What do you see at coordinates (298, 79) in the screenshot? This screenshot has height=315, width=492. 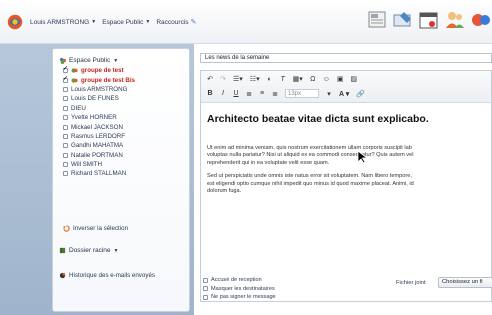 I see `table-icon: ▦▾` at bounding box center [298, 79].